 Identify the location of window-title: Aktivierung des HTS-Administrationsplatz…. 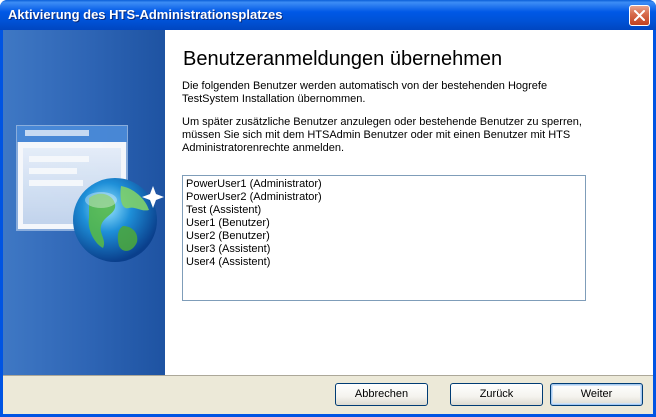
(145, 14).